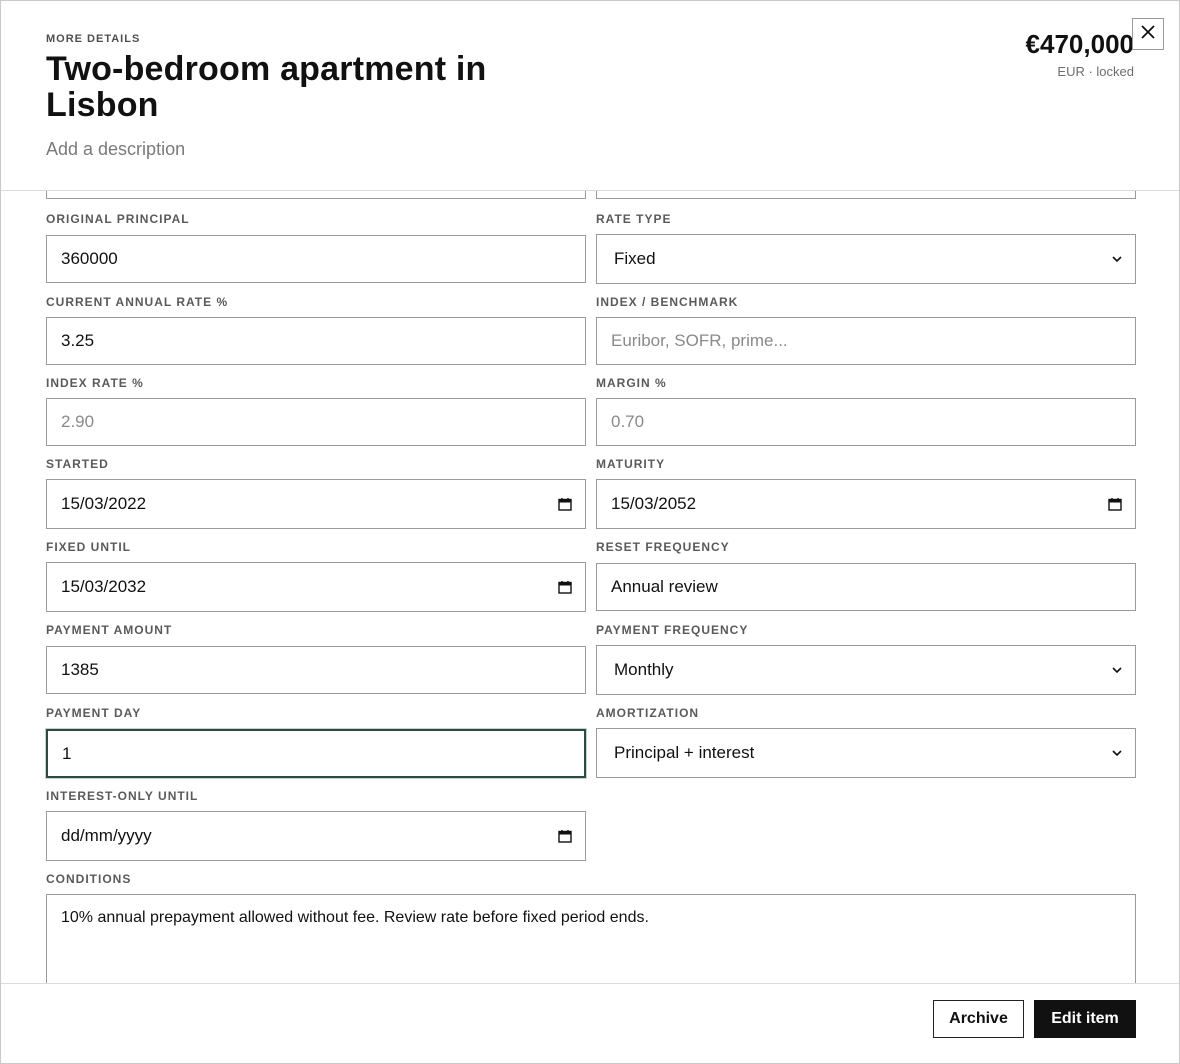 The width and height of the screenshot is (1180, 1064). I want to click on maturity-value: 15/03/2052, so click(654, 503).